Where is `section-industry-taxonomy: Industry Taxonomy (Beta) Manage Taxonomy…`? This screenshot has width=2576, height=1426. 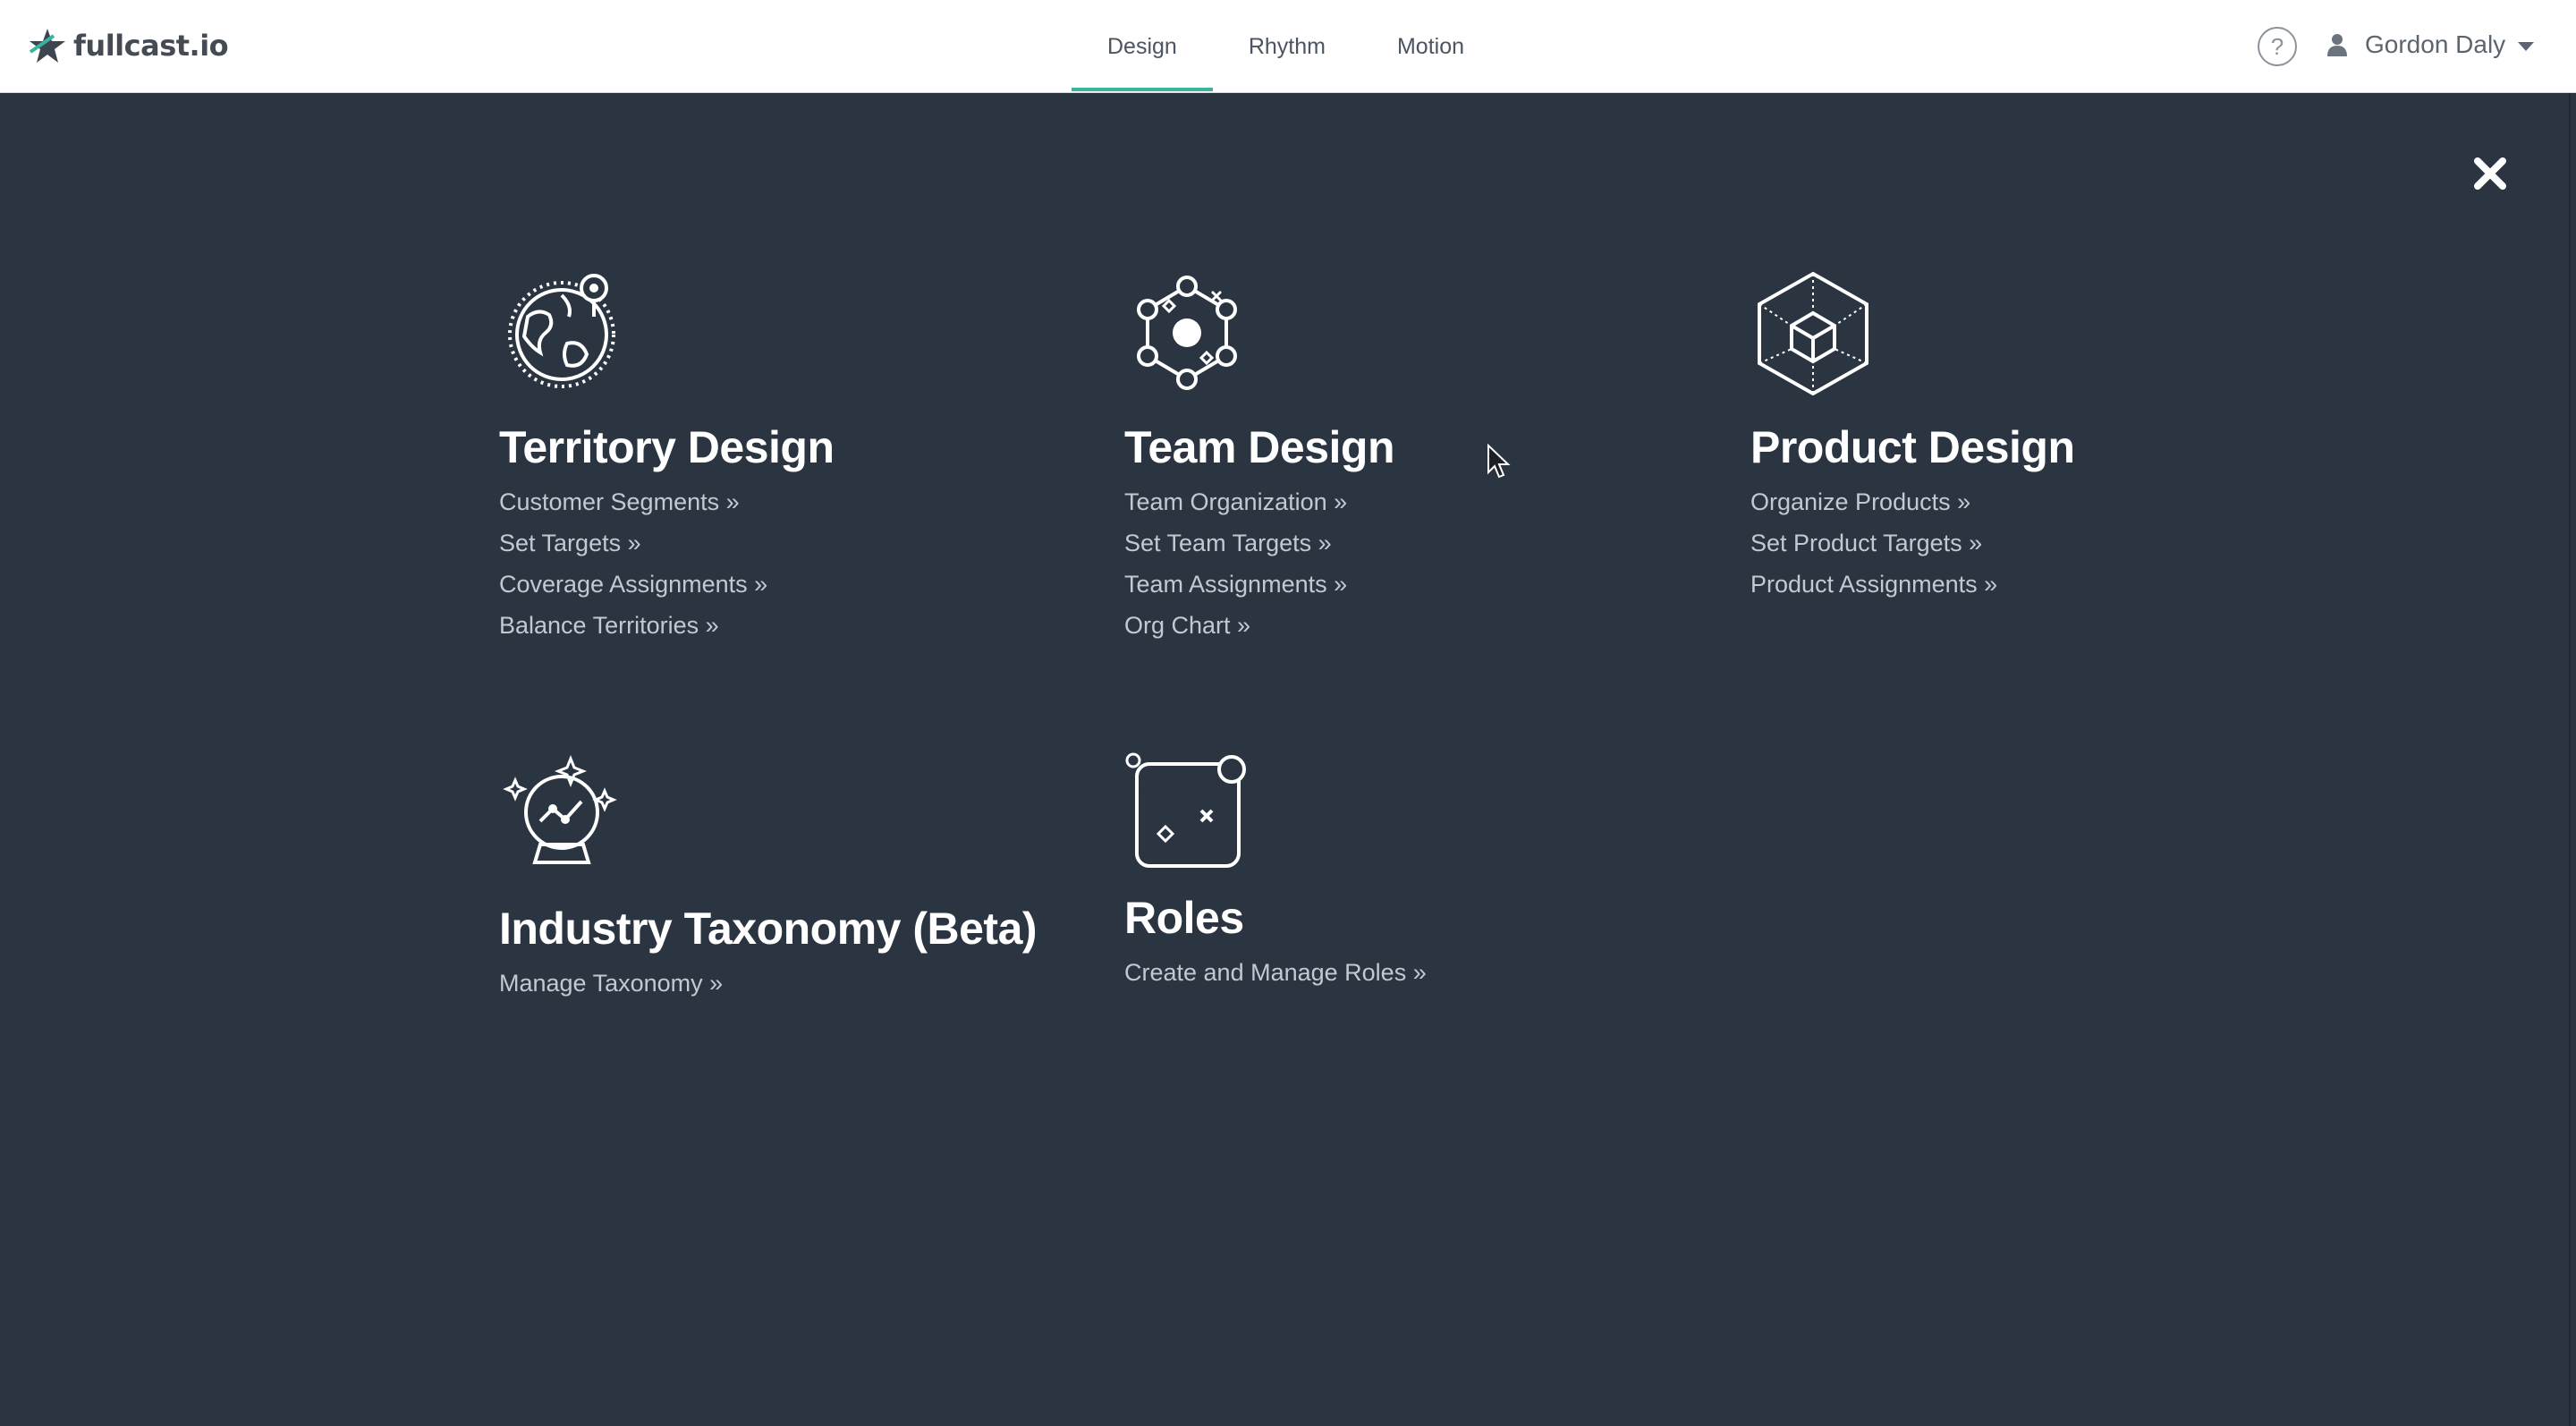 section-industry-taxonomy: Industry Taxonomy (Beta) Manage Taxonomy… is located at coordinates (803, 879).